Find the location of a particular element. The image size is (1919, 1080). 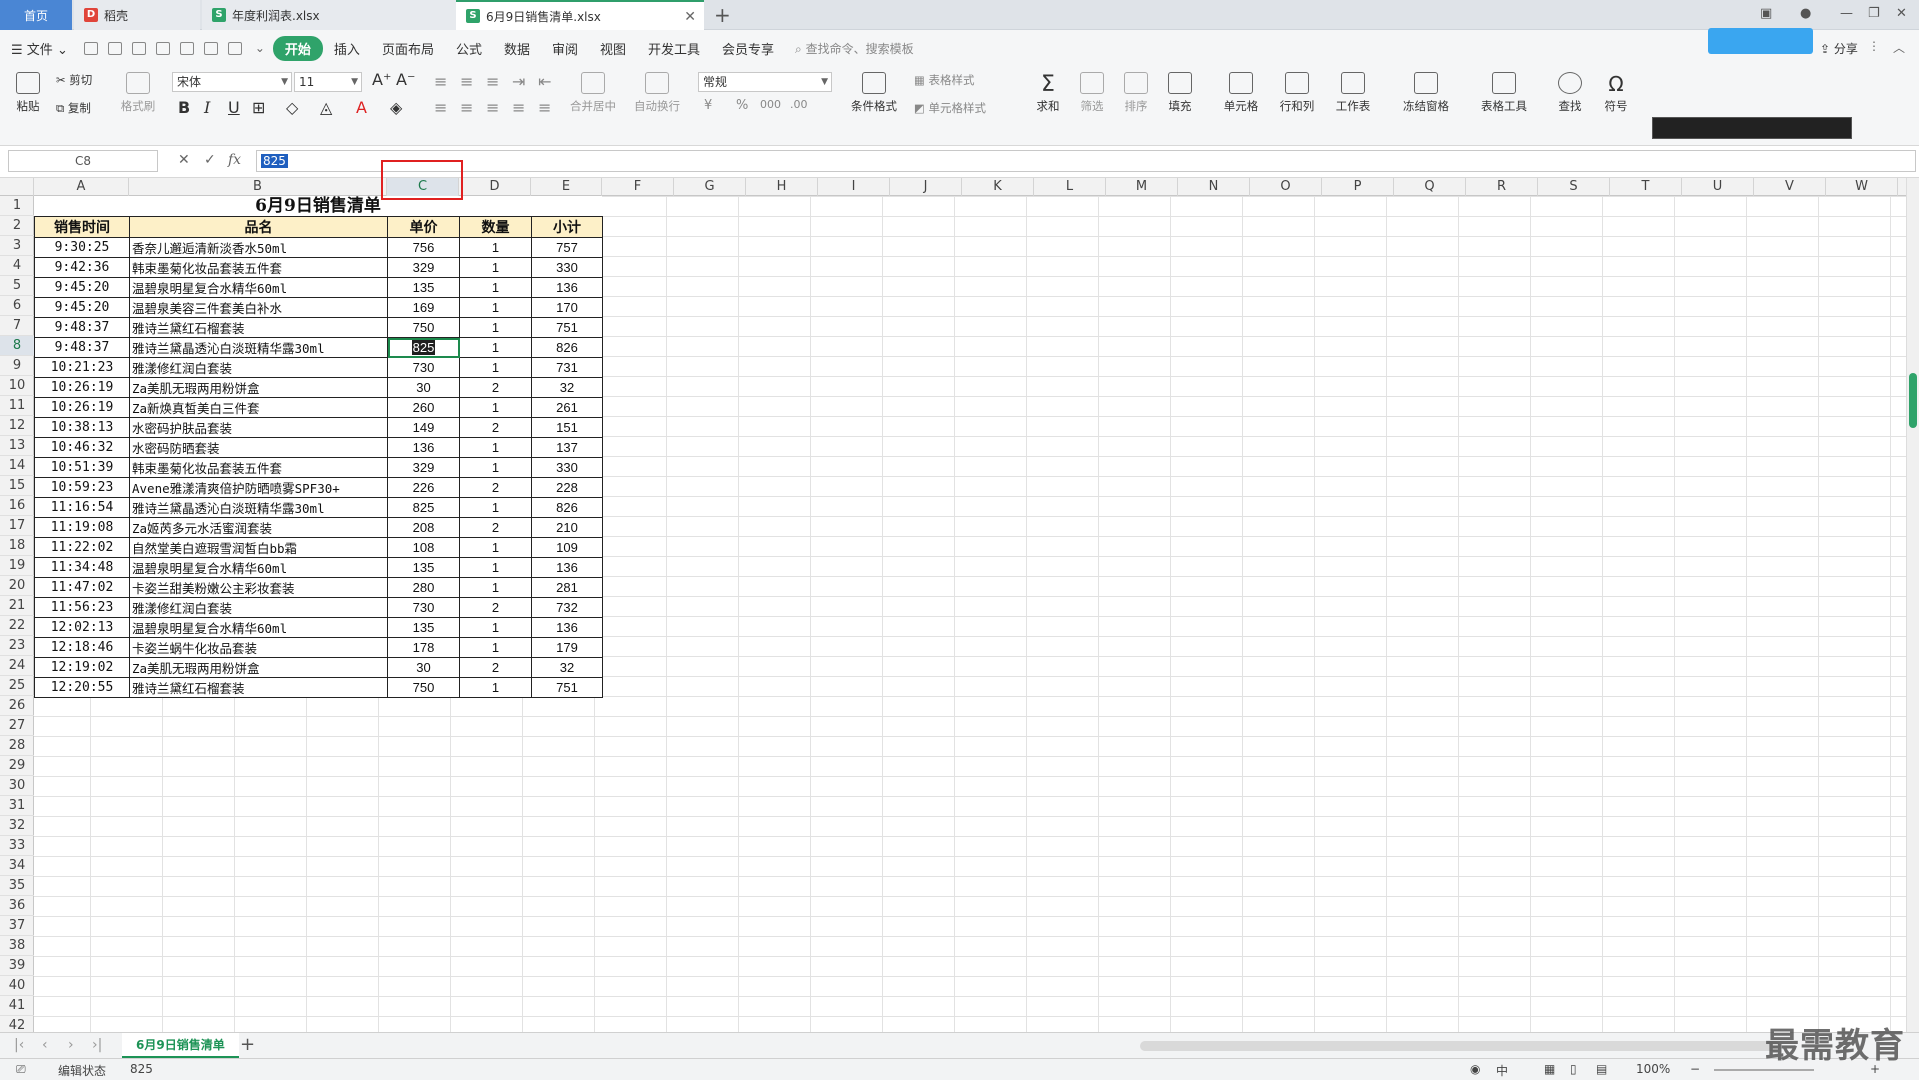

print-icon is located at coordinates (162, 48).